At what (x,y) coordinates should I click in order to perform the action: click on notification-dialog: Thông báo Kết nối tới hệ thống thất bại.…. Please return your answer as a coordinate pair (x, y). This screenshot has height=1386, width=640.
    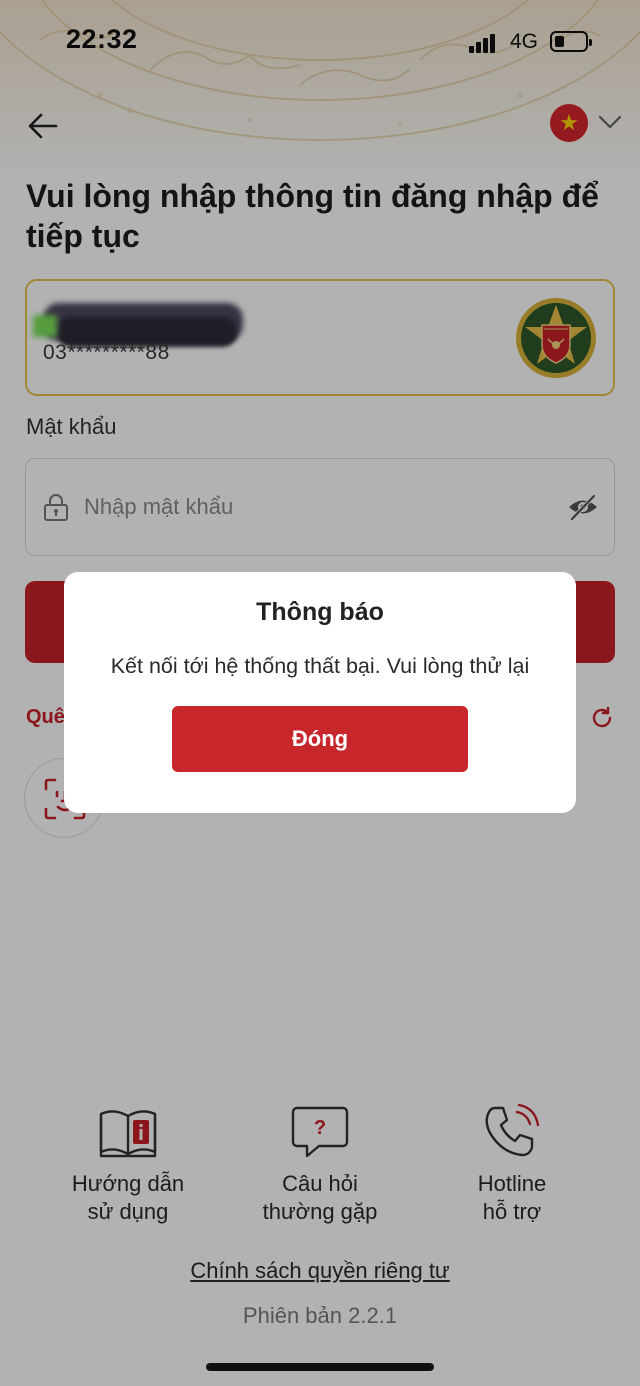
    Looking at the image, I should click on (320, 692).